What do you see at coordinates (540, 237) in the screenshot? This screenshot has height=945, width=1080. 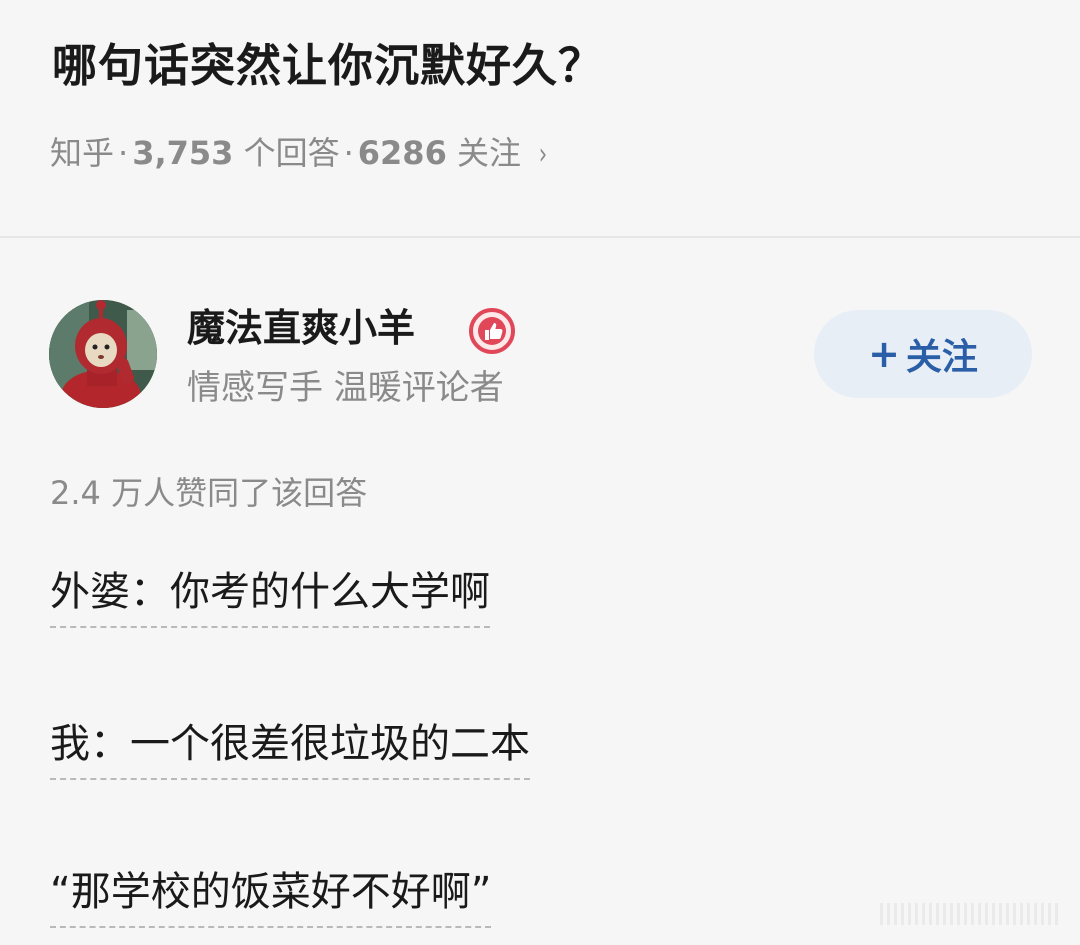 I see `section-divider` at bounding box center [540, 237].